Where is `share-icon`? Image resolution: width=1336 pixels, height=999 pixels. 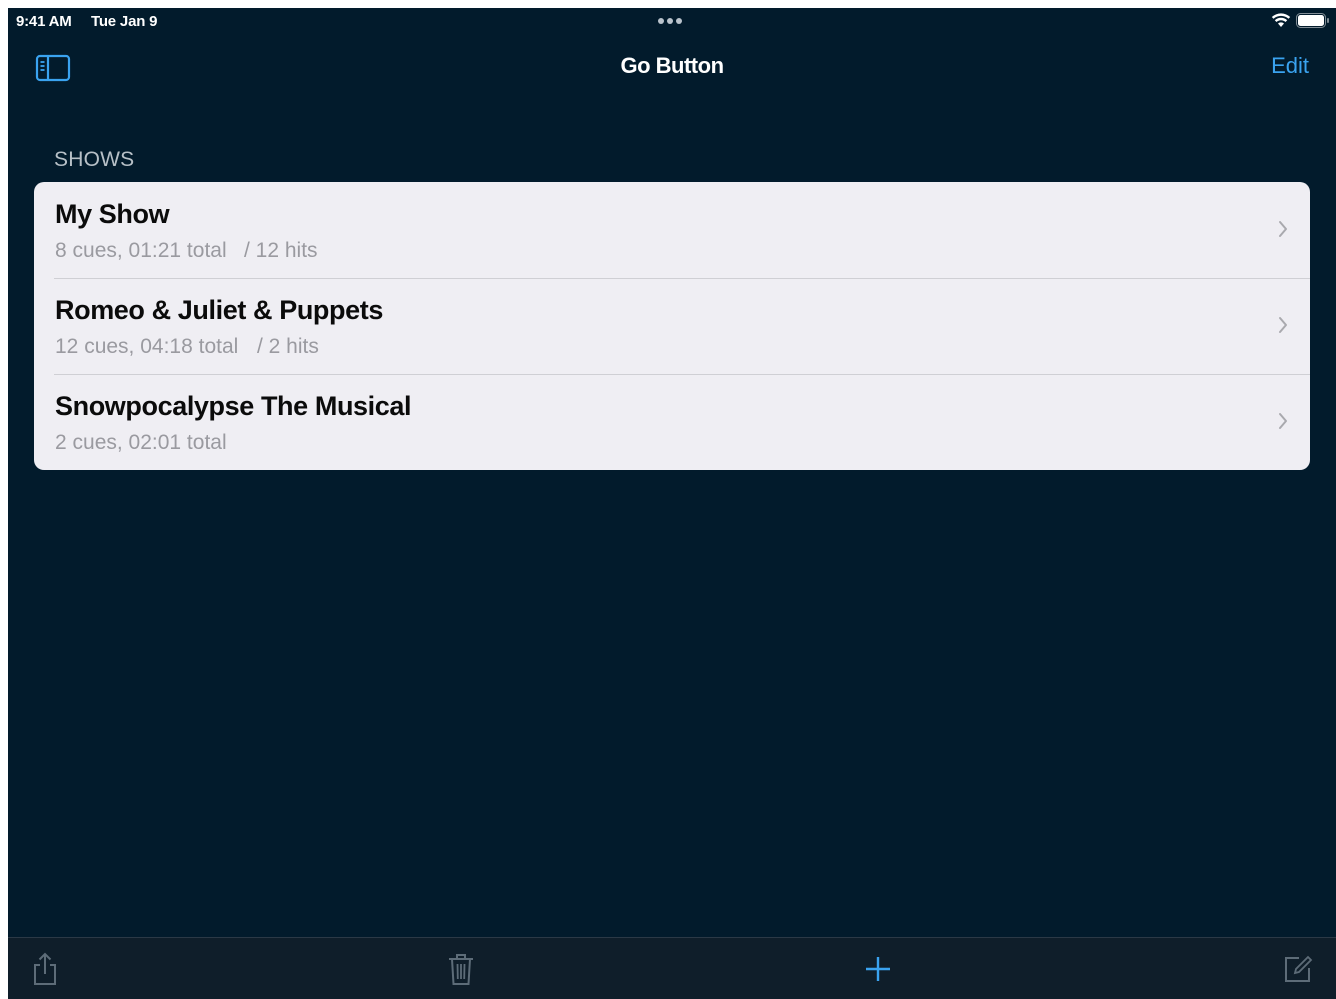
share-icon is located at coordinates (45, 969).